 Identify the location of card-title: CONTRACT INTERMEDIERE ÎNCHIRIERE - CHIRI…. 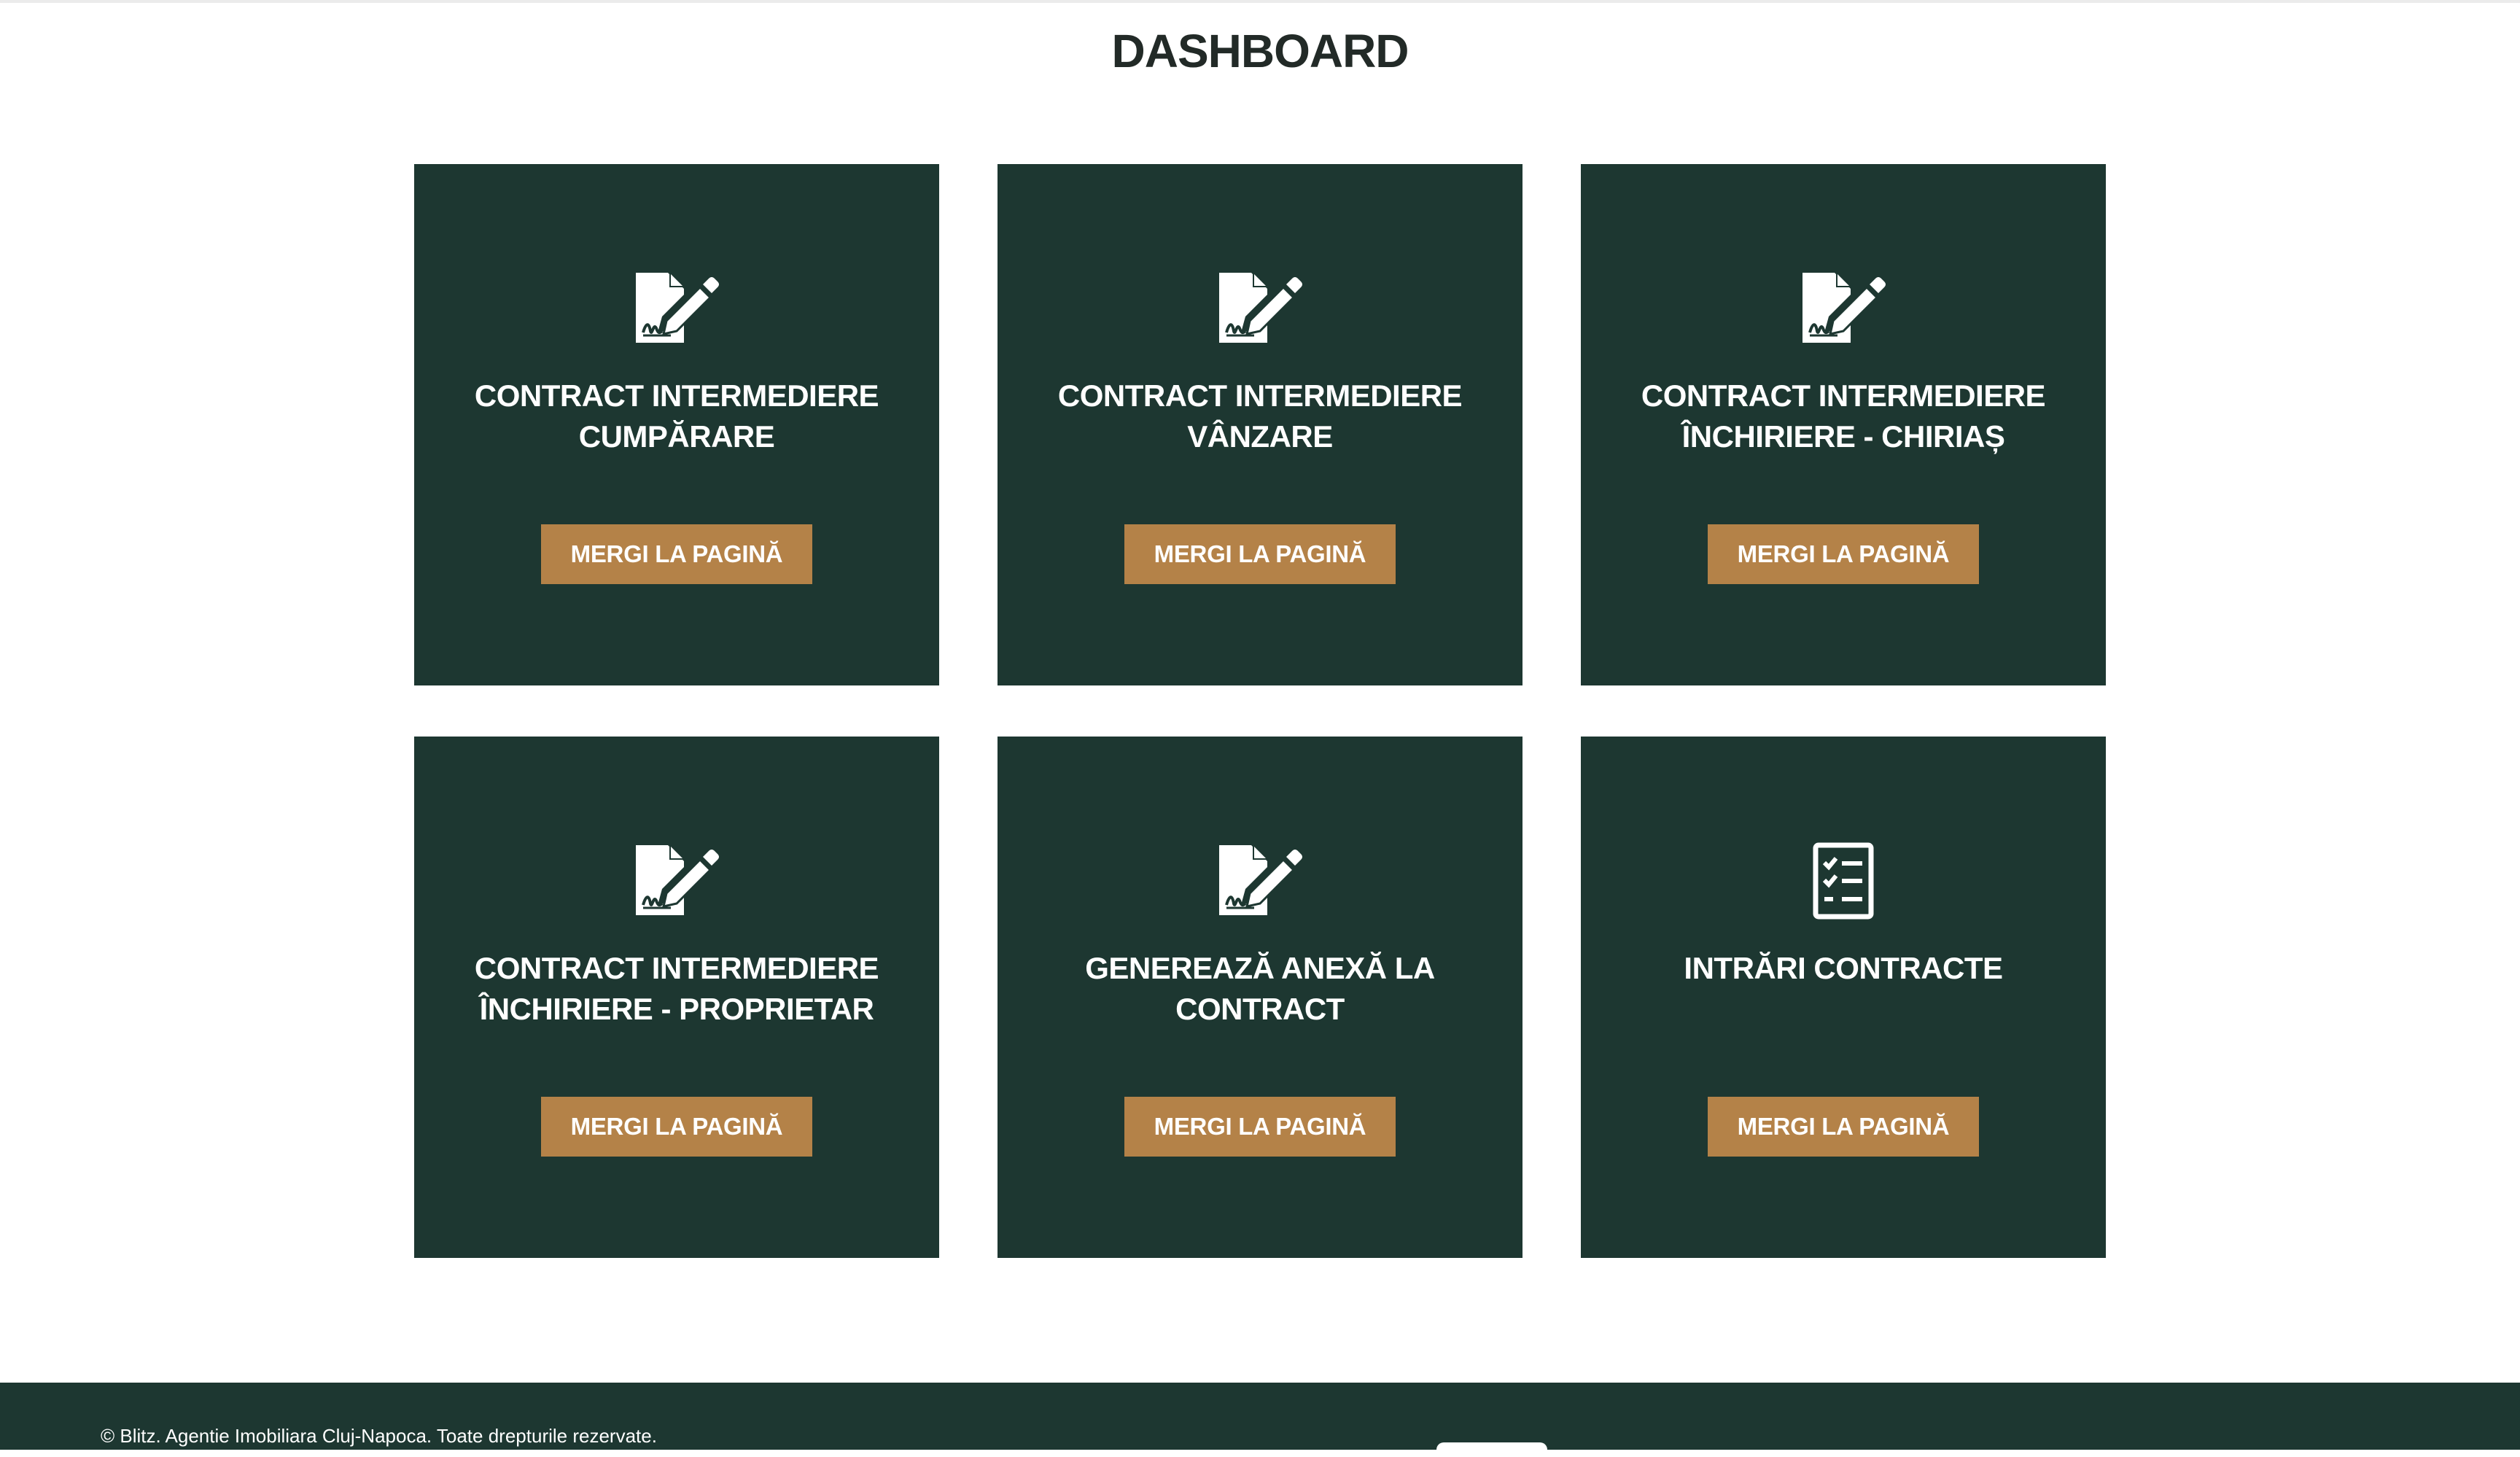
(1843, 416).